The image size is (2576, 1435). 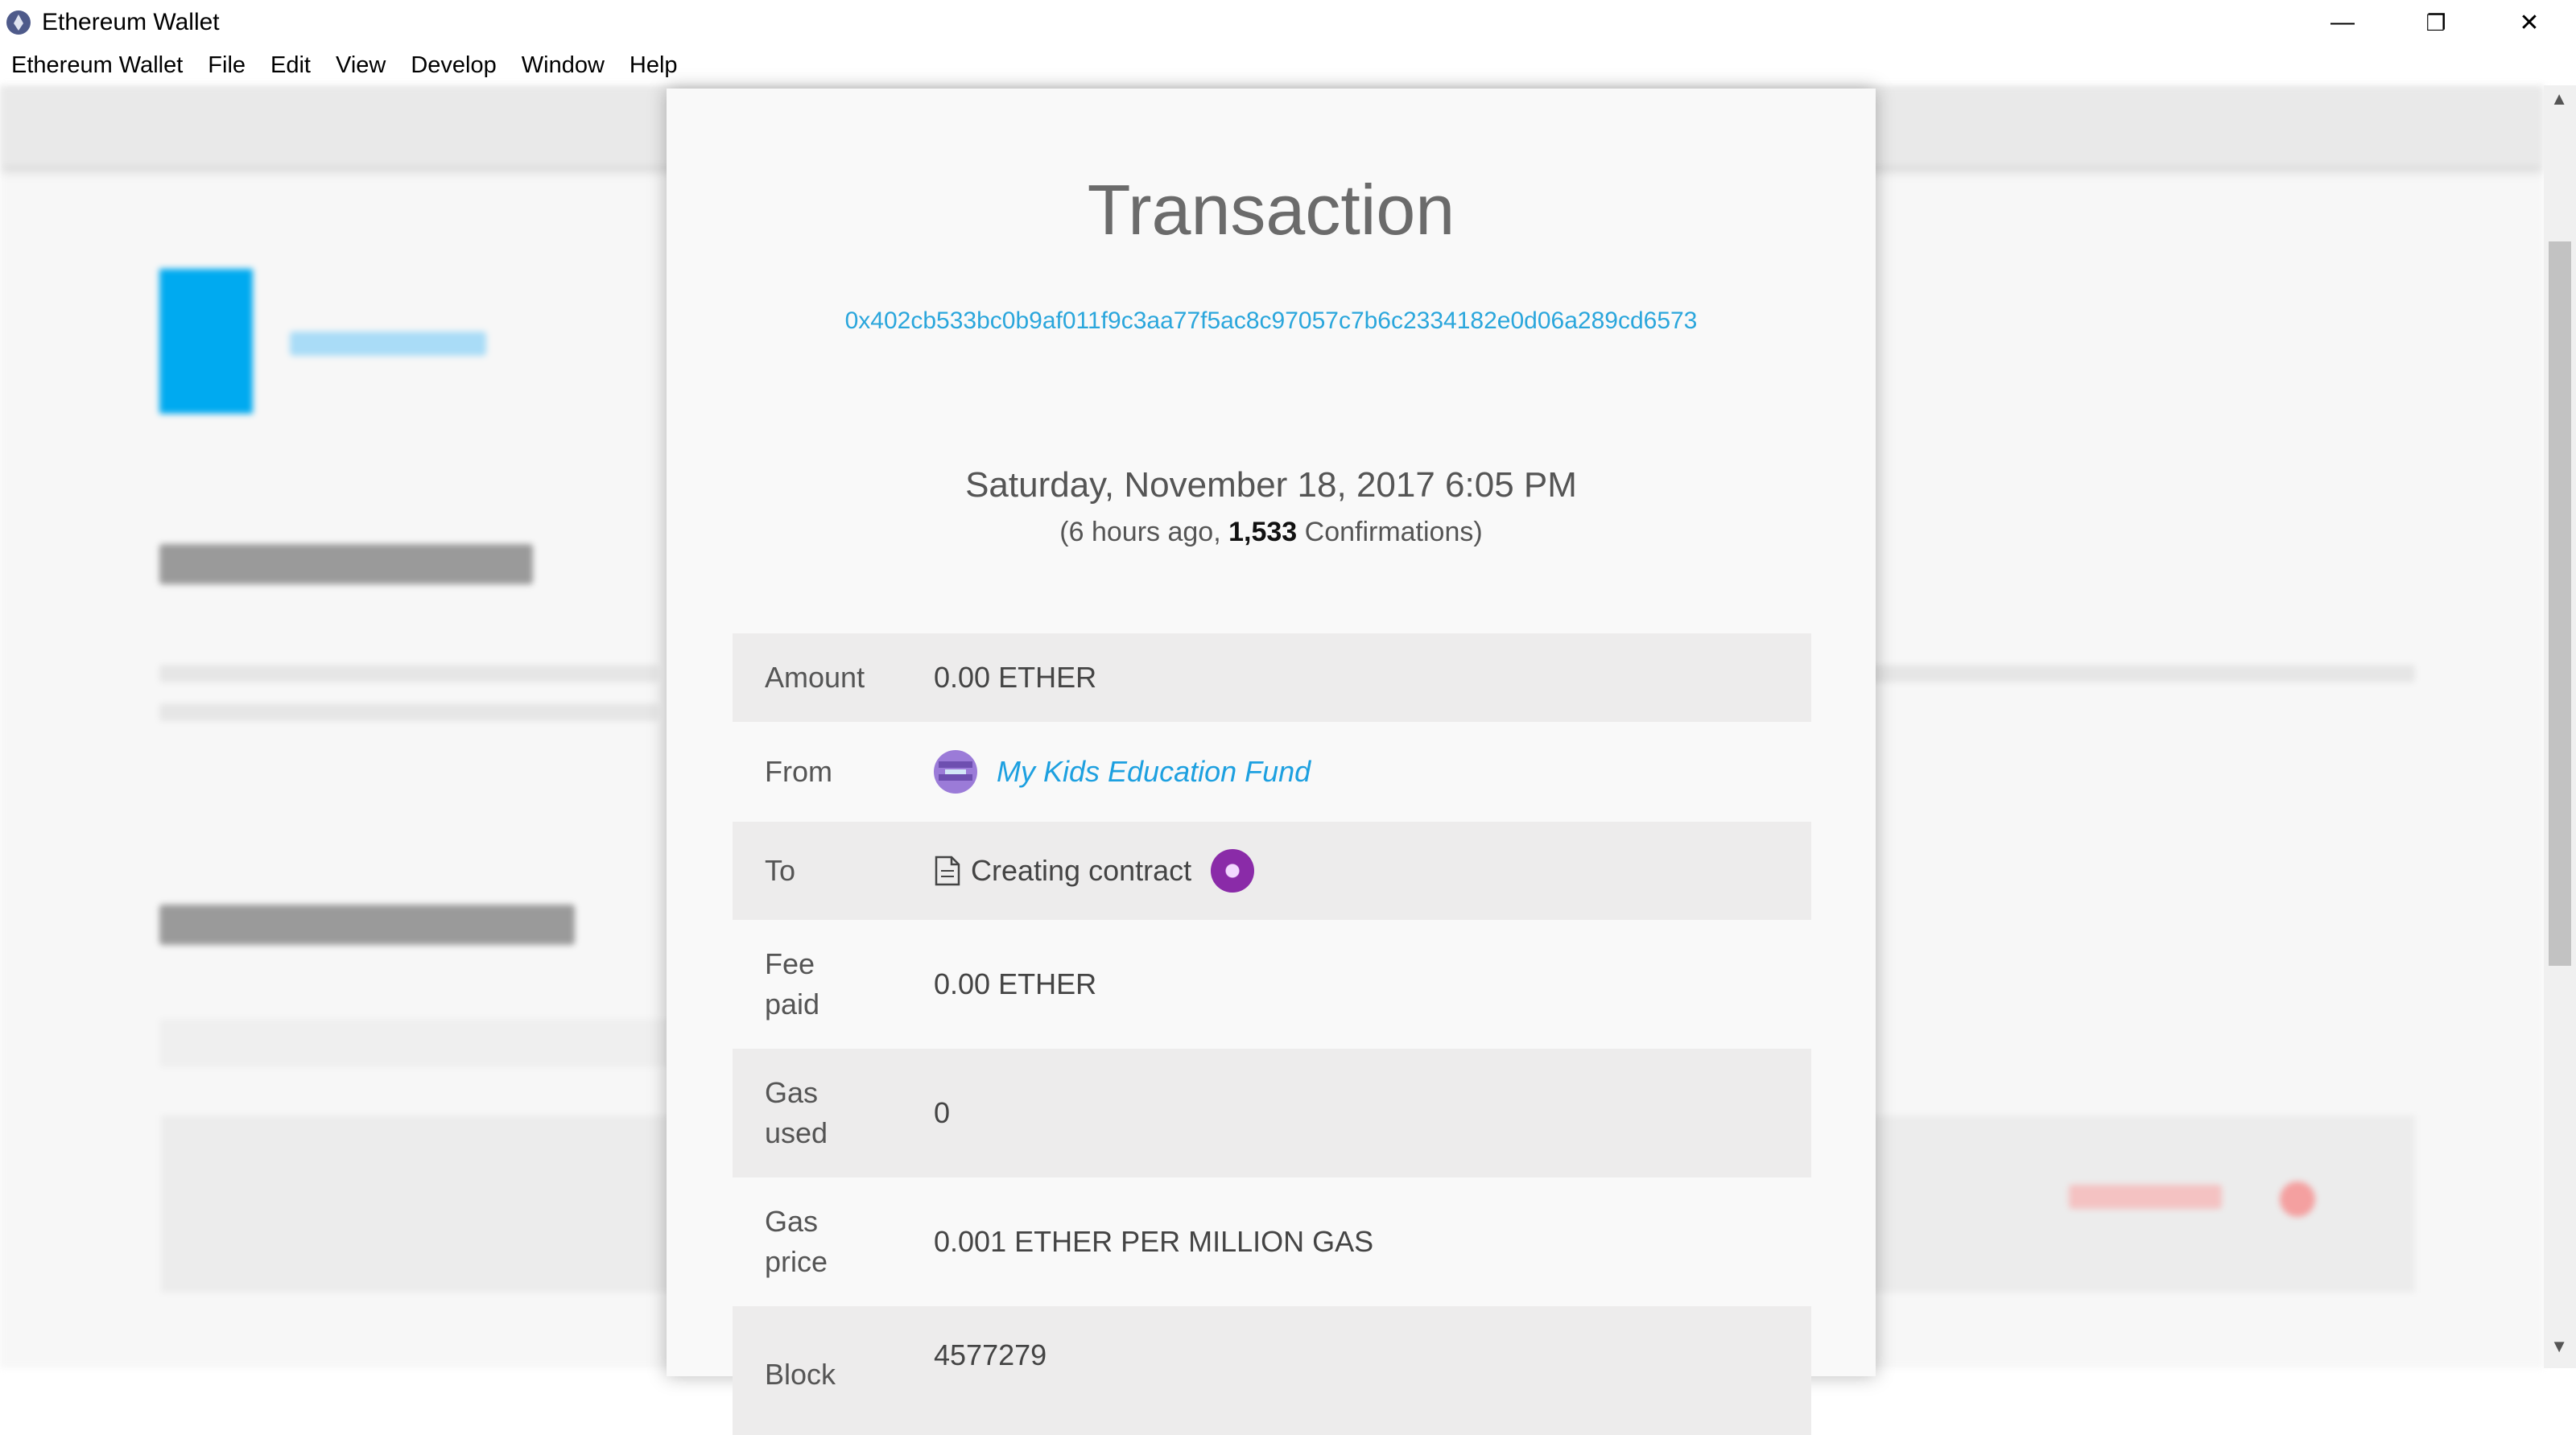 I want to click on background-amount, so click(x=2145, y=1197).